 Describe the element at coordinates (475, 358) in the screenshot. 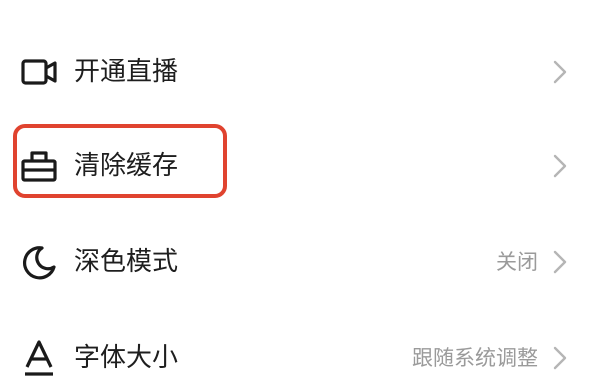

I see `settings-item-value: 跟随系统调整` at that location.